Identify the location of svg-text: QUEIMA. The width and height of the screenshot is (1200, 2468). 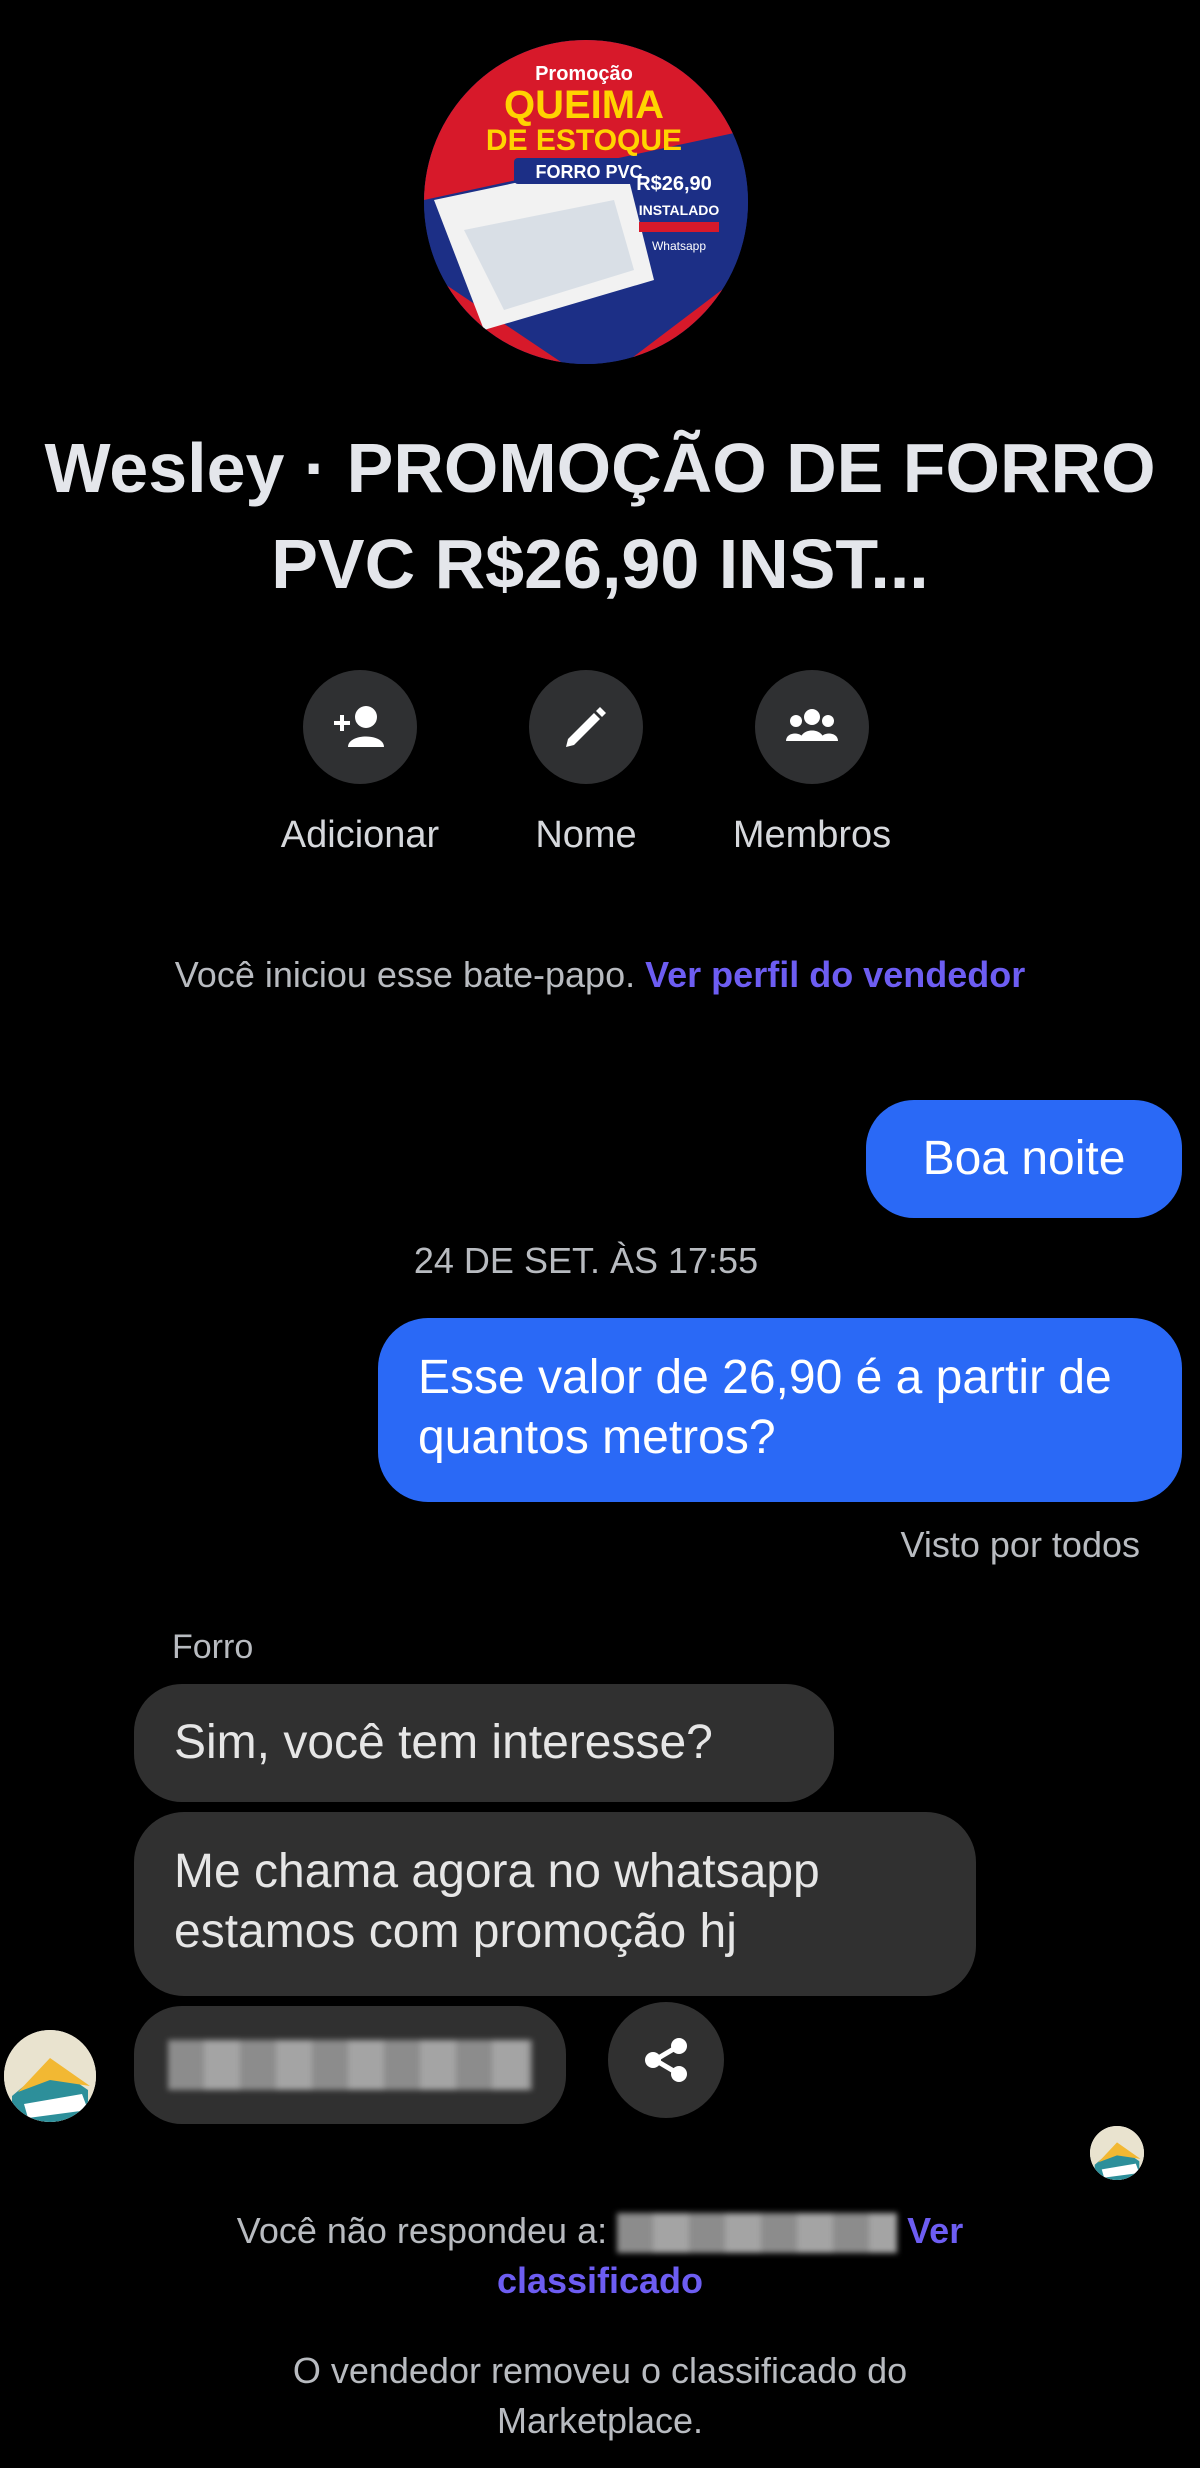
(584, 105).